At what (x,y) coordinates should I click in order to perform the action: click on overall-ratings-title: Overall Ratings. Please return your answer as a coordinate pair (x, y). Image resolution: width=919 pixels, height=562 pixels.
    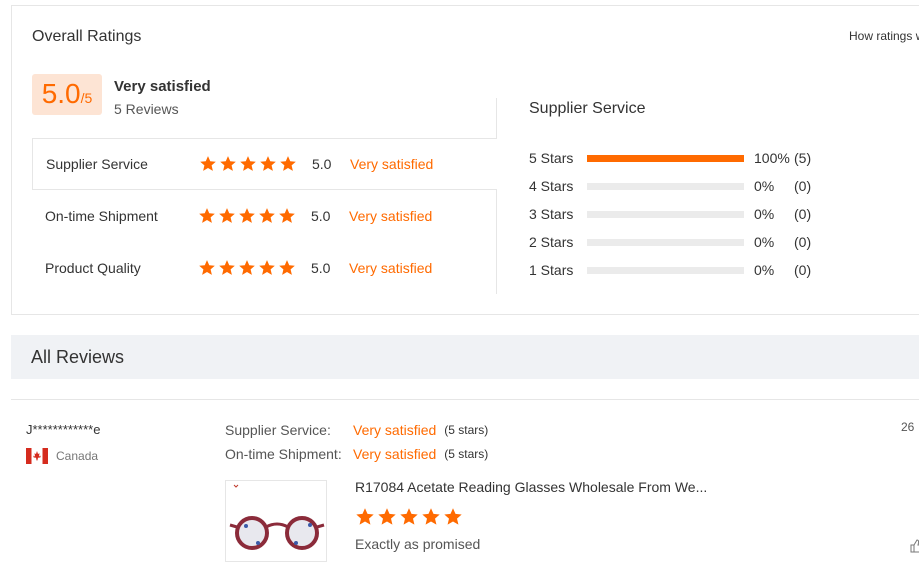
    Looking at the image, I should click on (87, 36).